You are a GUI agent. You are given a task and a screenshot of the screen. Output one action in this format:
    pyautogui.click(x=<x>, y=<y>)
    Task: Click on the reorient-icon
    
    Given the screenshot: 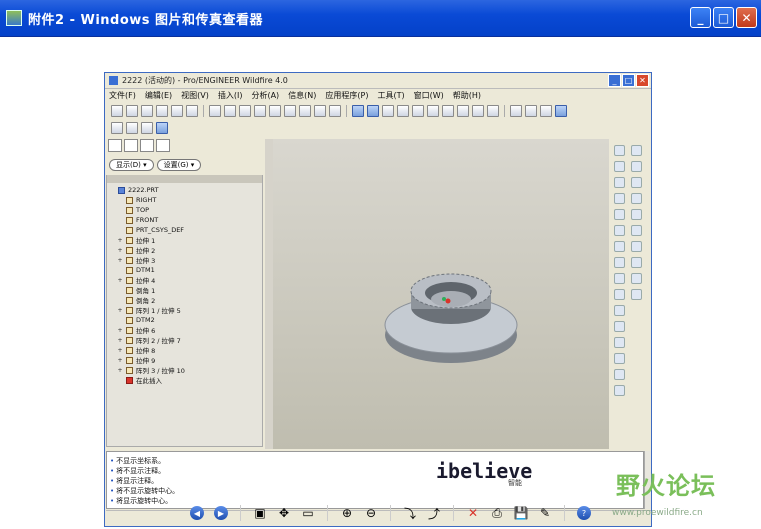 What is the action you would take?
    pyautogui.click(x=448, y=110)
    